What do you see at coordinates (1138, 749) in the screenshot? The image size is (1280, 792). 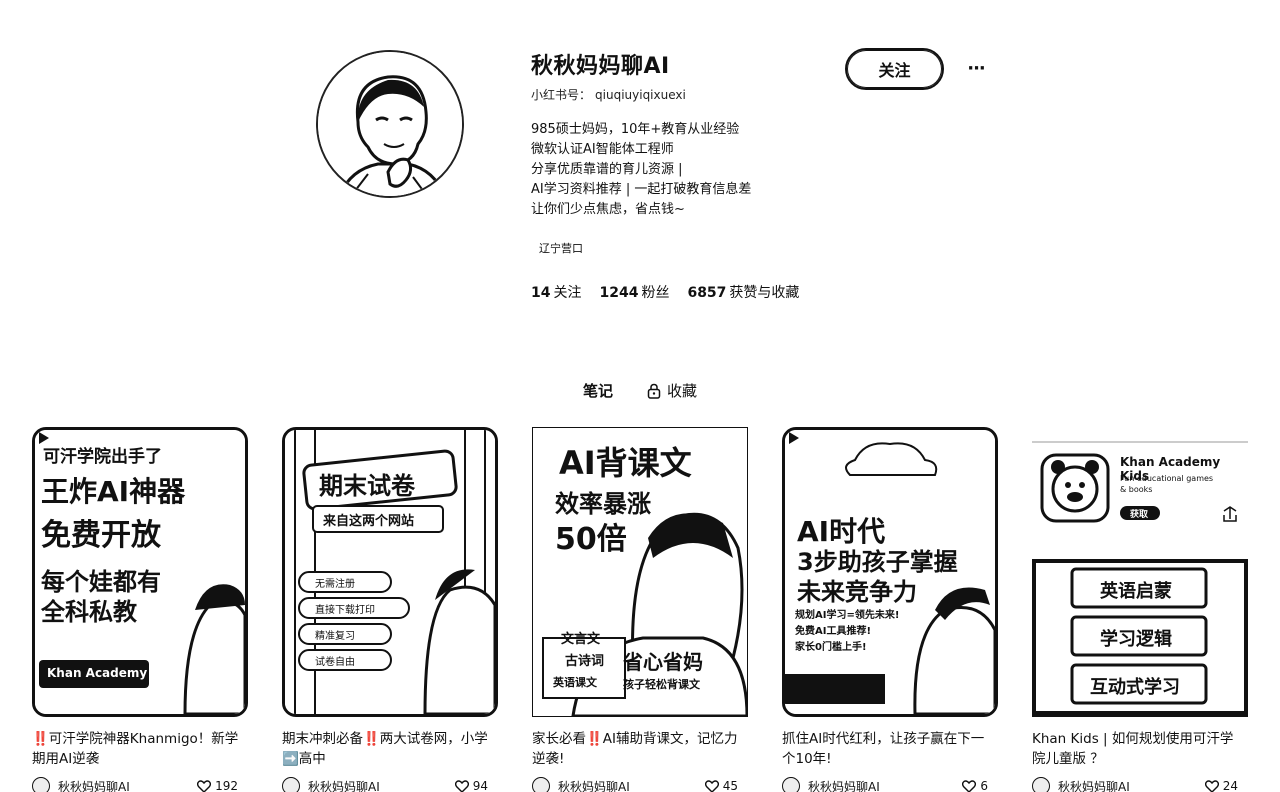 I see `note-title: Khan Kids | 如何规划使用可汗学院儿童版 ？` at bounding box center [1138, 749].